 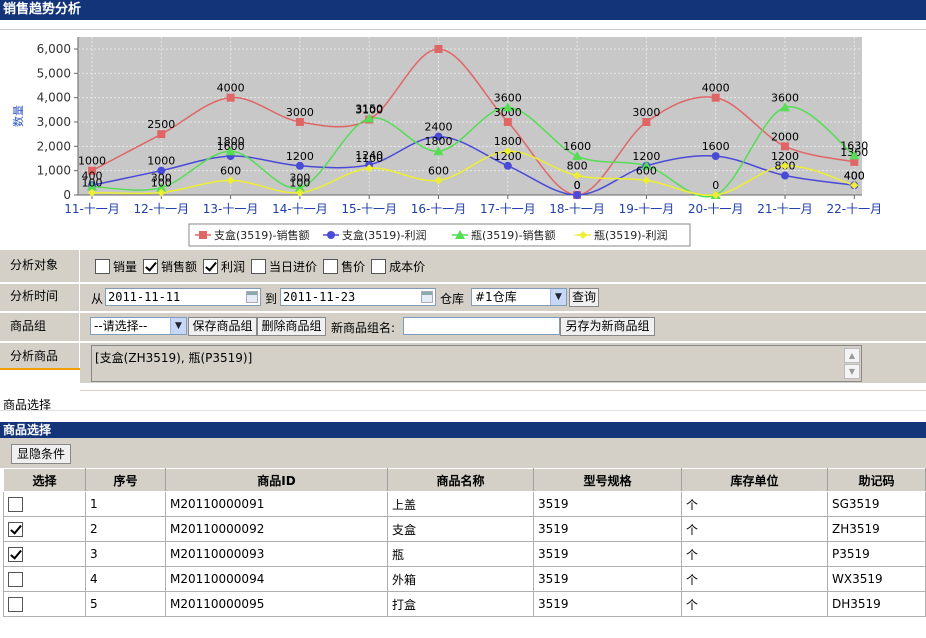 I want to click on table-header-row: 选择 序号 商品ID 商品名称 型号规格 库存单位 助记码, so click(x=464, y=480).